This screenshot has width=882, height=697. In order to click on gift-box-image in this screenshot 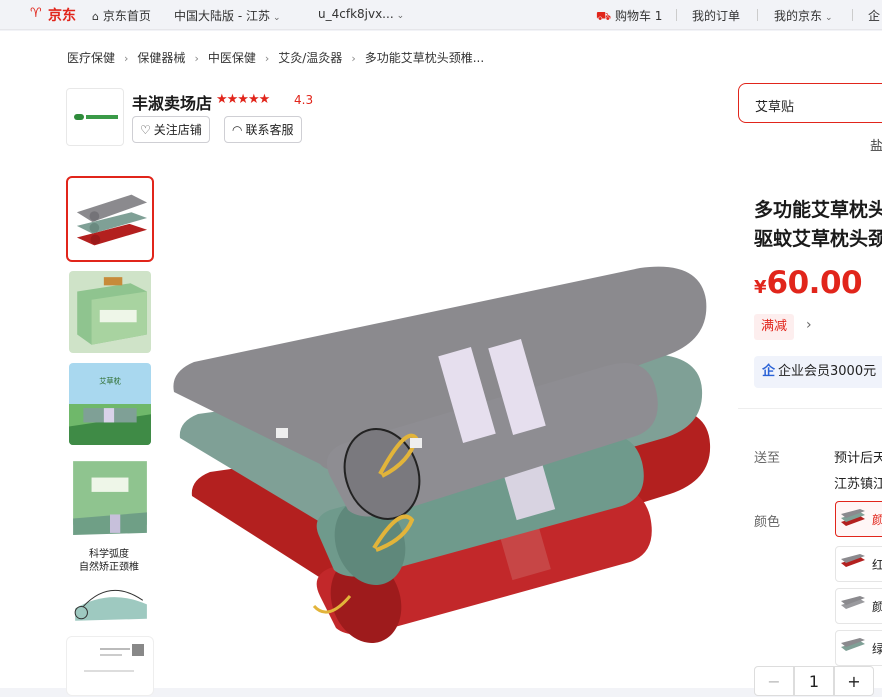, I will do `click(110, 312)`.